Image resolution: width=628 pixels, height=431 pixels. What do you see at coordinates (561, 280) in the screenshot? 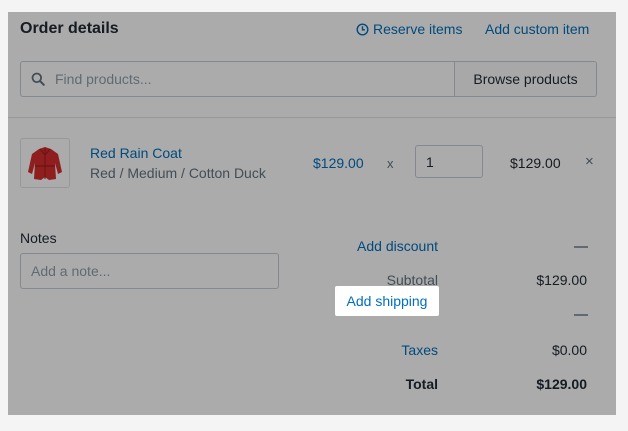
I see `subtotal-value: $129.00` at bounding box center [561, 280].